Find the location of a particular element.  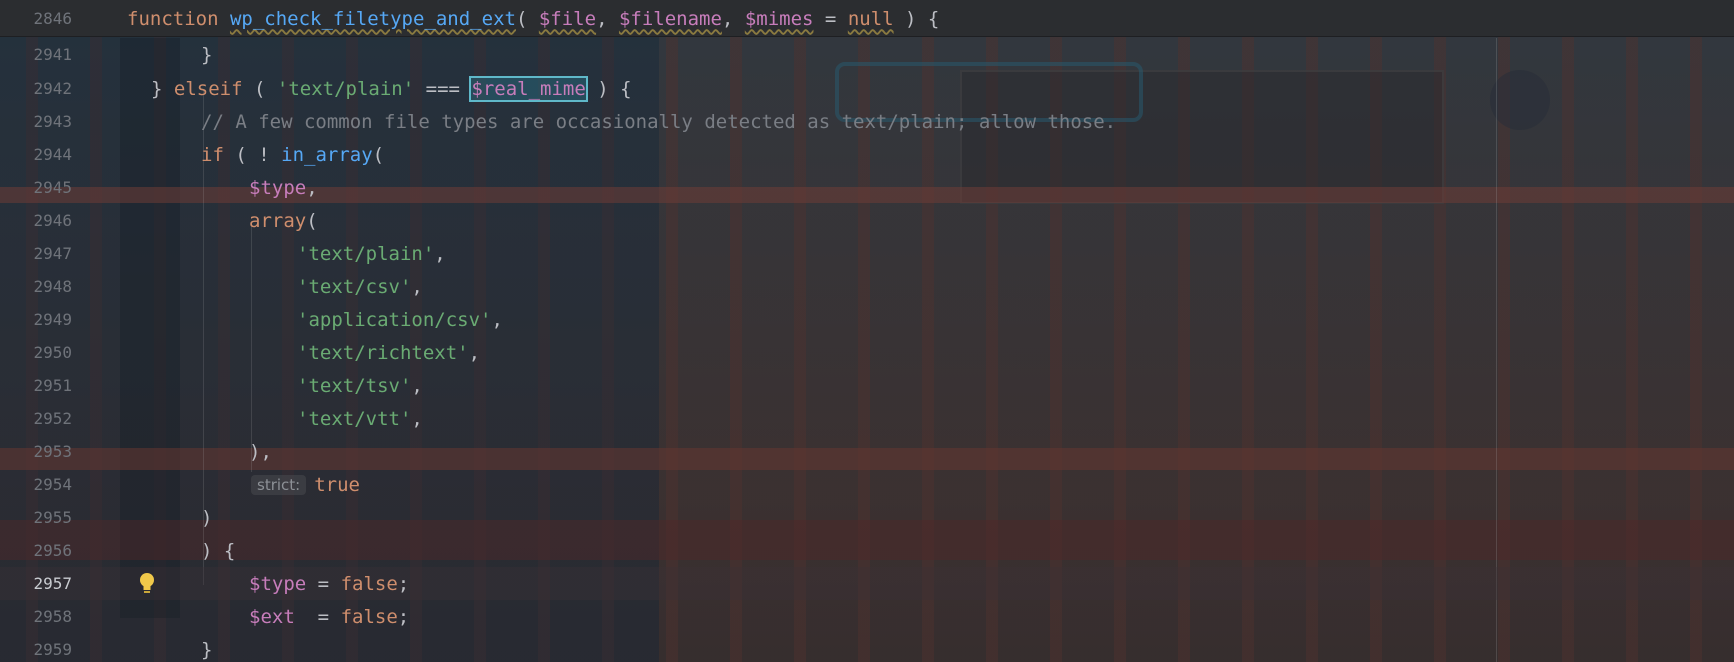

line-number: 2958 is located at coordinates (52, 616).